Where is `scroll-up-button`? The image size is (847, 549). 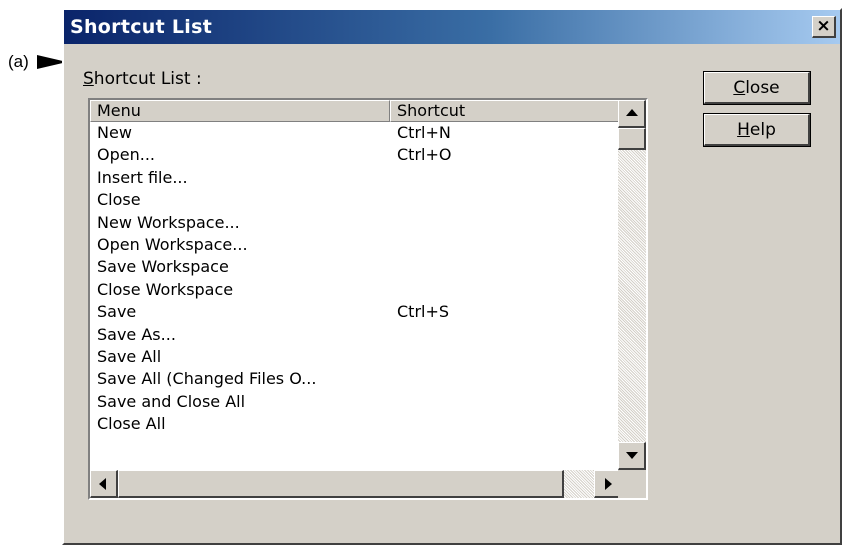
scroll-up-button is located at coordinates (632, 114).